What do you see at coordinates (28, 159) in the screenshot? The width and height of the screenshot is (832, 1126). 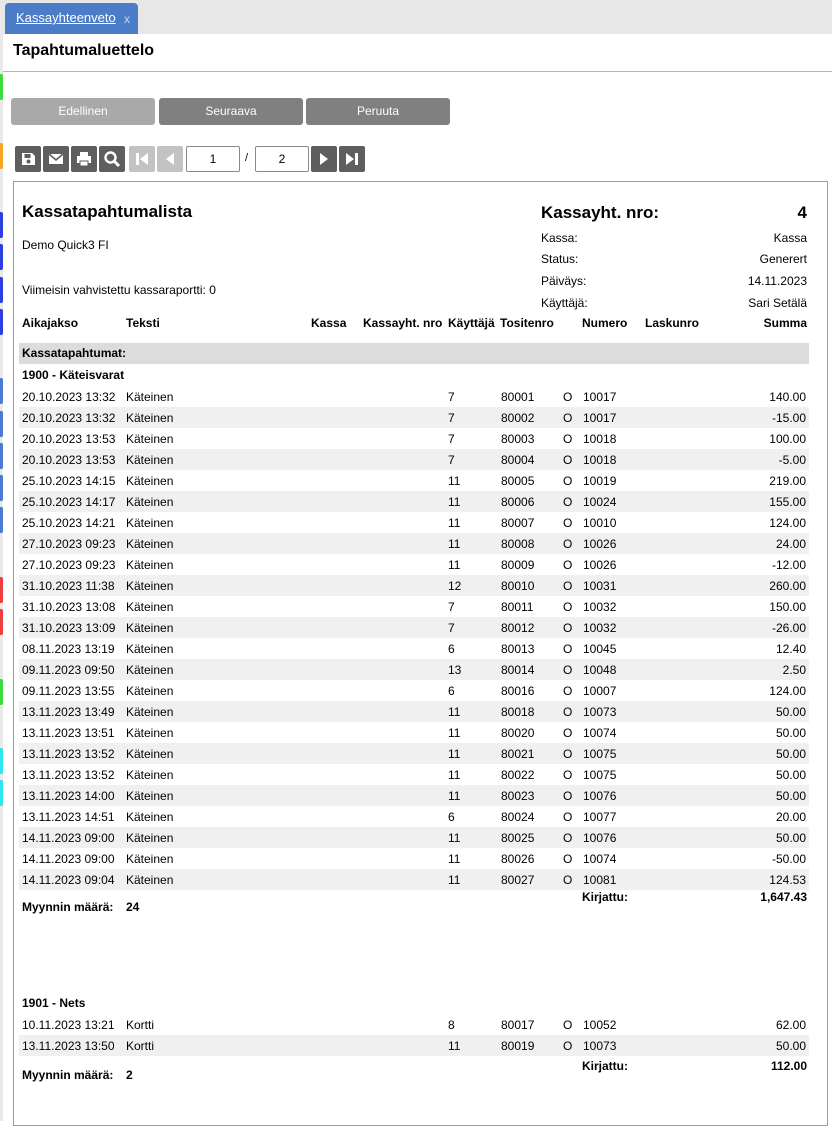 I see `save-icon` at bounding box center [28, 159].